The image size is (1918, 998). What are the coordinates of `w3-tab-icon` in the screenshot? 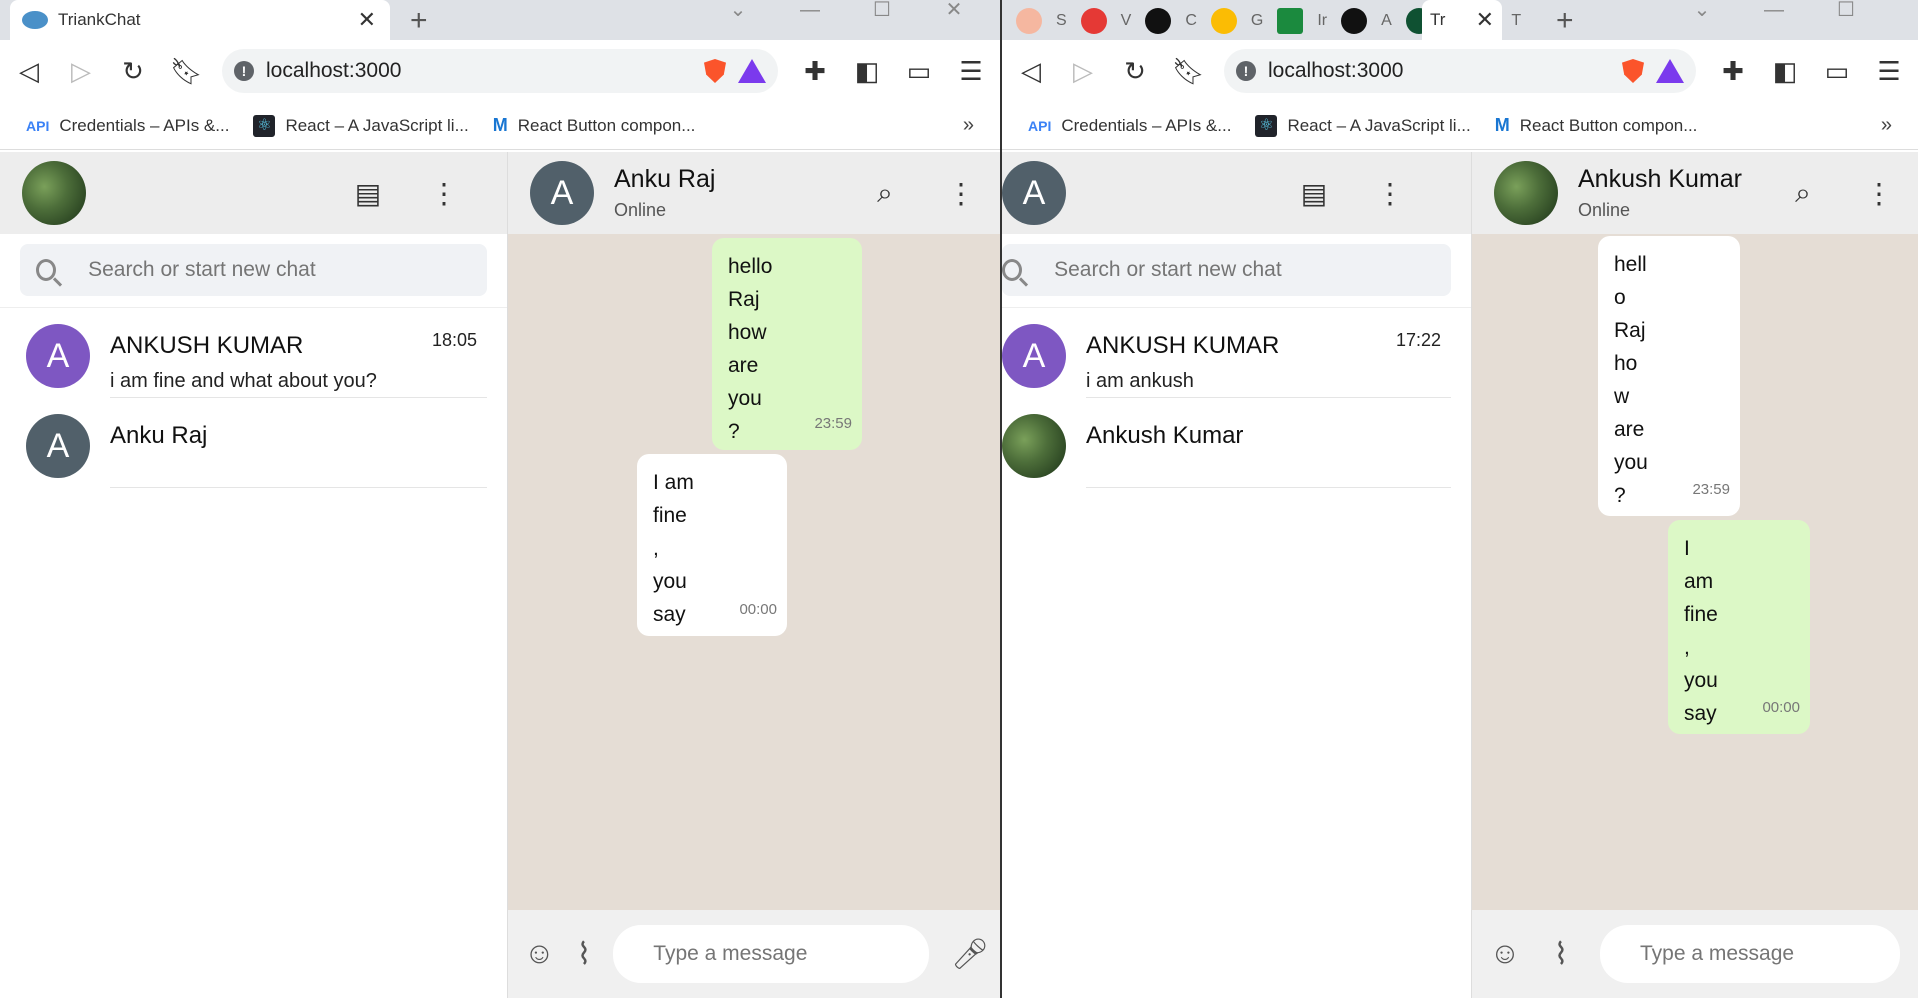 It's located at (1290, 21).